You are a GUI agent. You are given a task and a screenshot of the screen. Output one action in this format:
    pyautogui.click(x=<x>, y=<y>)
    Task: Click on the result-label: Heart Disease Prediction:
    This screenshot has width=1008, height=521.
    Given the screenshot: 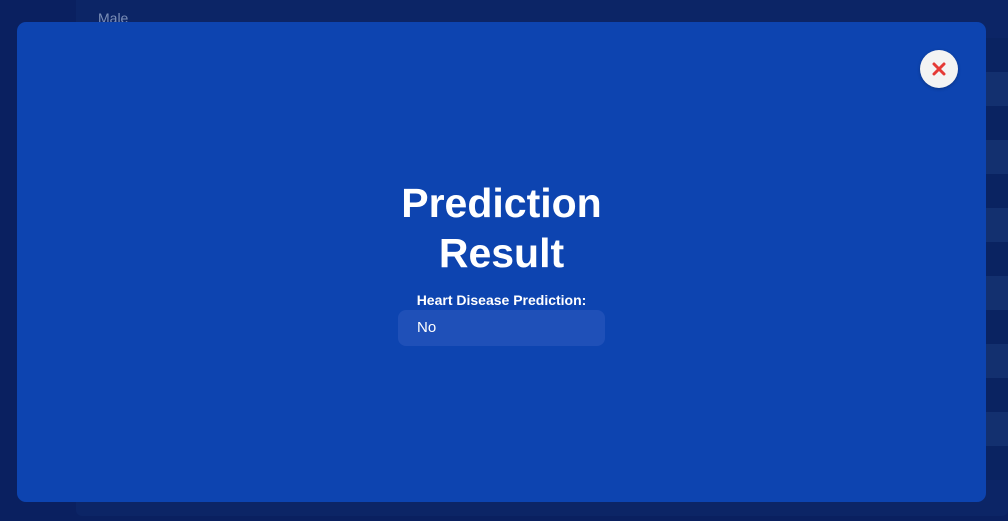 What is the action you would take?
    pyautogui.click(x=501, y=300)
    